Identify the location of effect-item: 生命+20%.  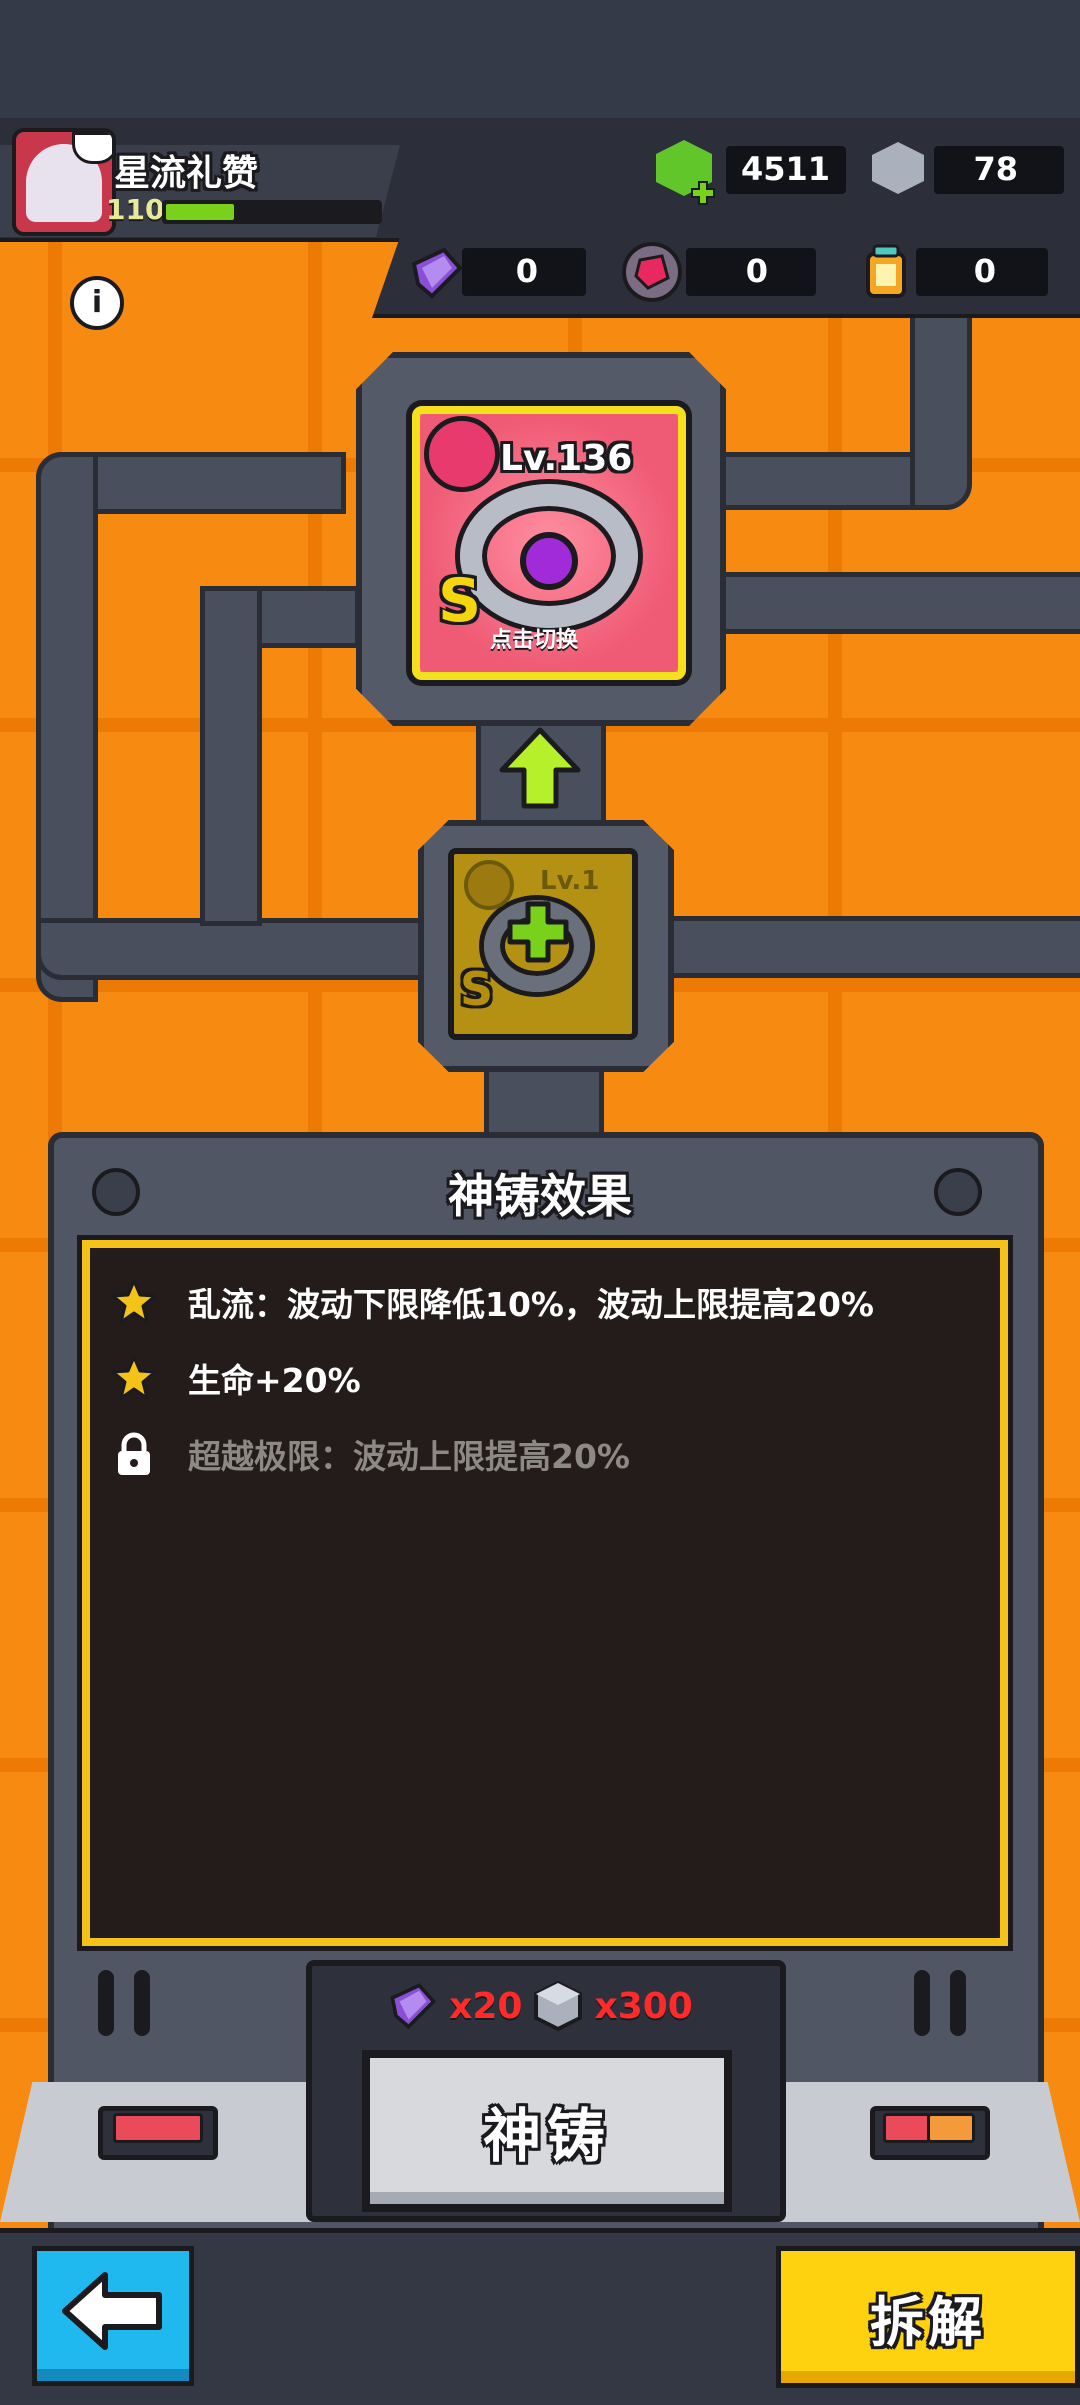
(235, 1378).